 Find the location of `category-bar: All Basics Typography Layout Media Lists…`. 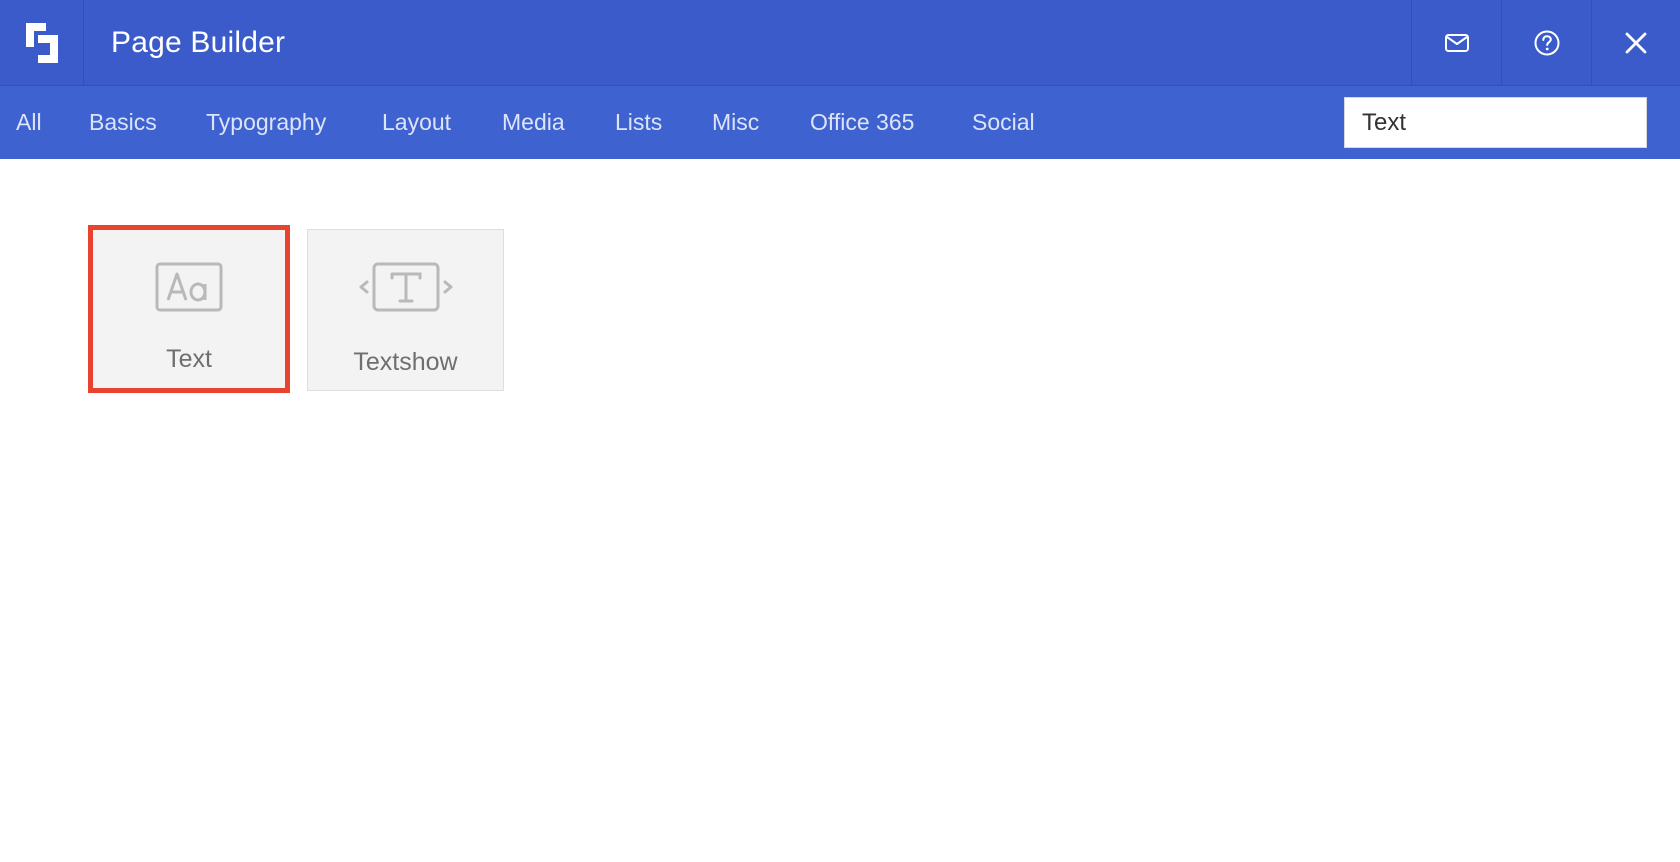

category-bar: All Basics Typography Layout Media Lists… is located at coordinates (840, 122).